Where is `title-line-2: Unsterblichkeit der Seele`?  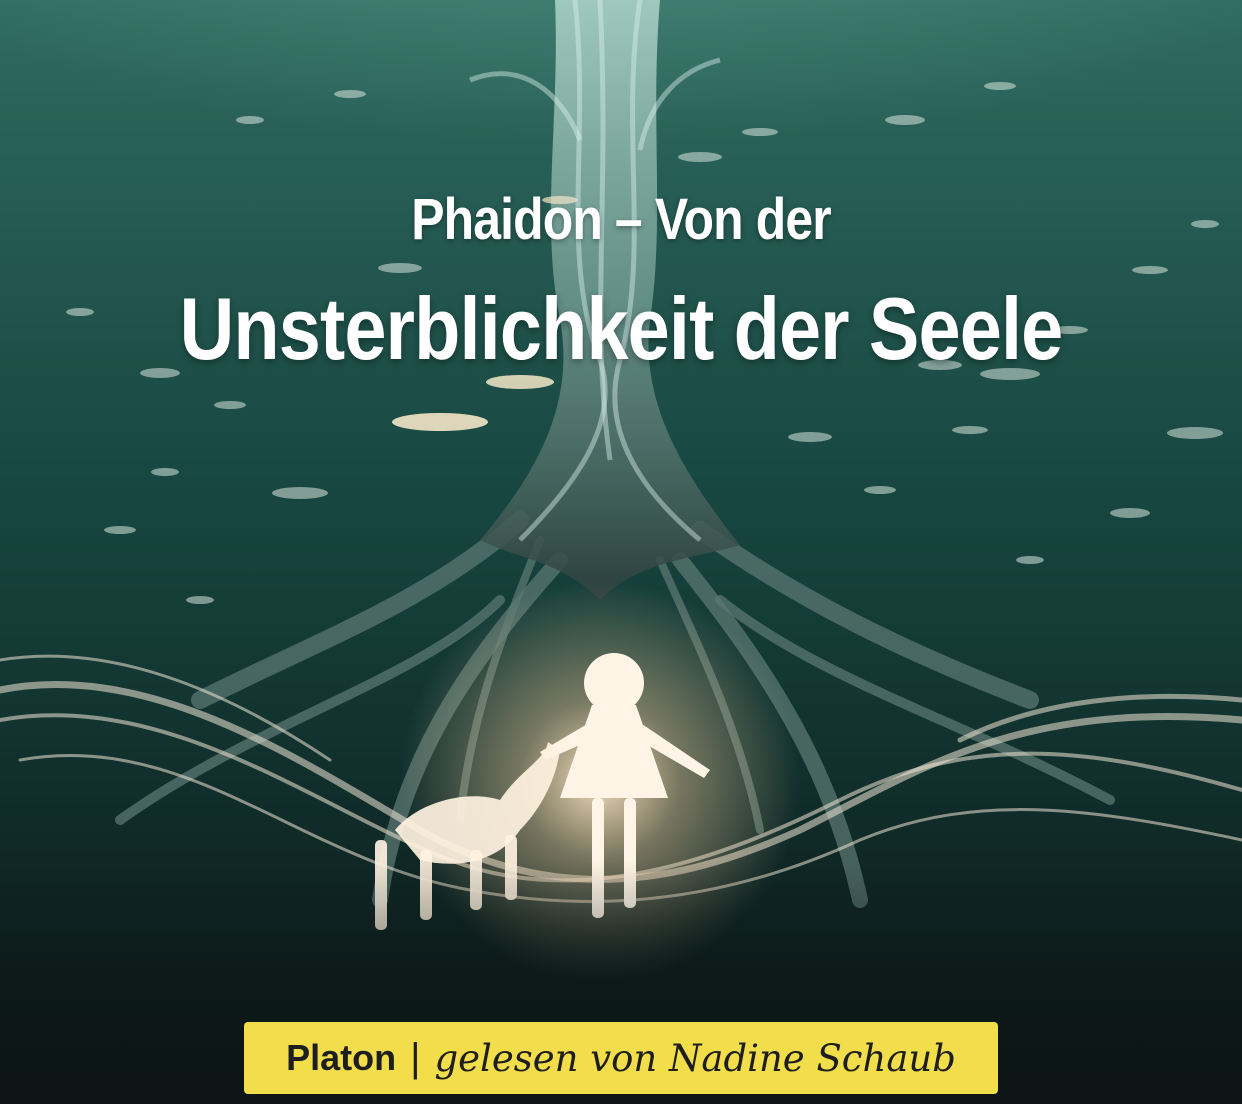 title-line-2: Unsterblichkeit der Seele is located at coordinates (621, 328).